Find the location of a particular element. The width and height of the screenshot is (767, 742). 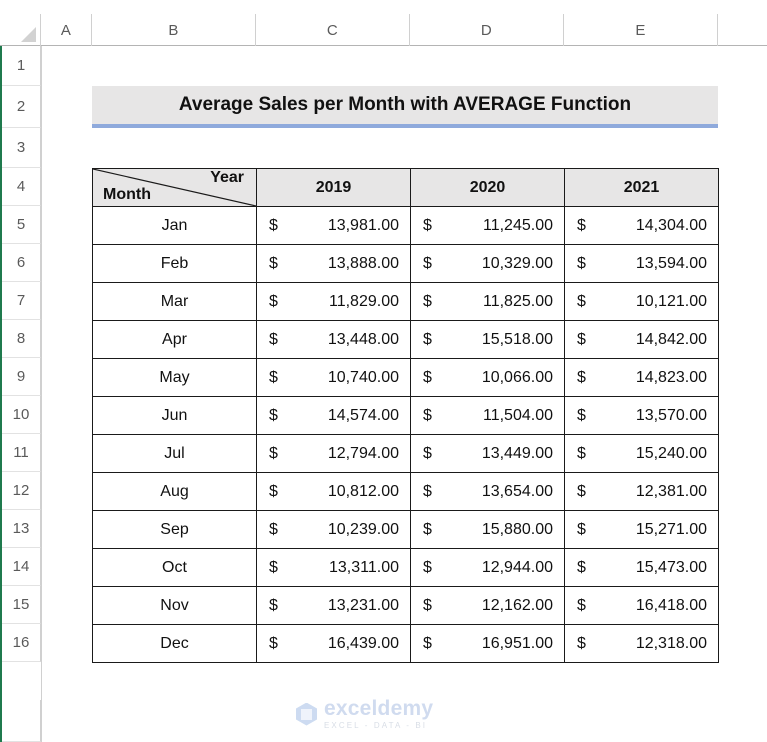

sales-cell-2020: $12,944.00 is located at coordinates (487, 567).